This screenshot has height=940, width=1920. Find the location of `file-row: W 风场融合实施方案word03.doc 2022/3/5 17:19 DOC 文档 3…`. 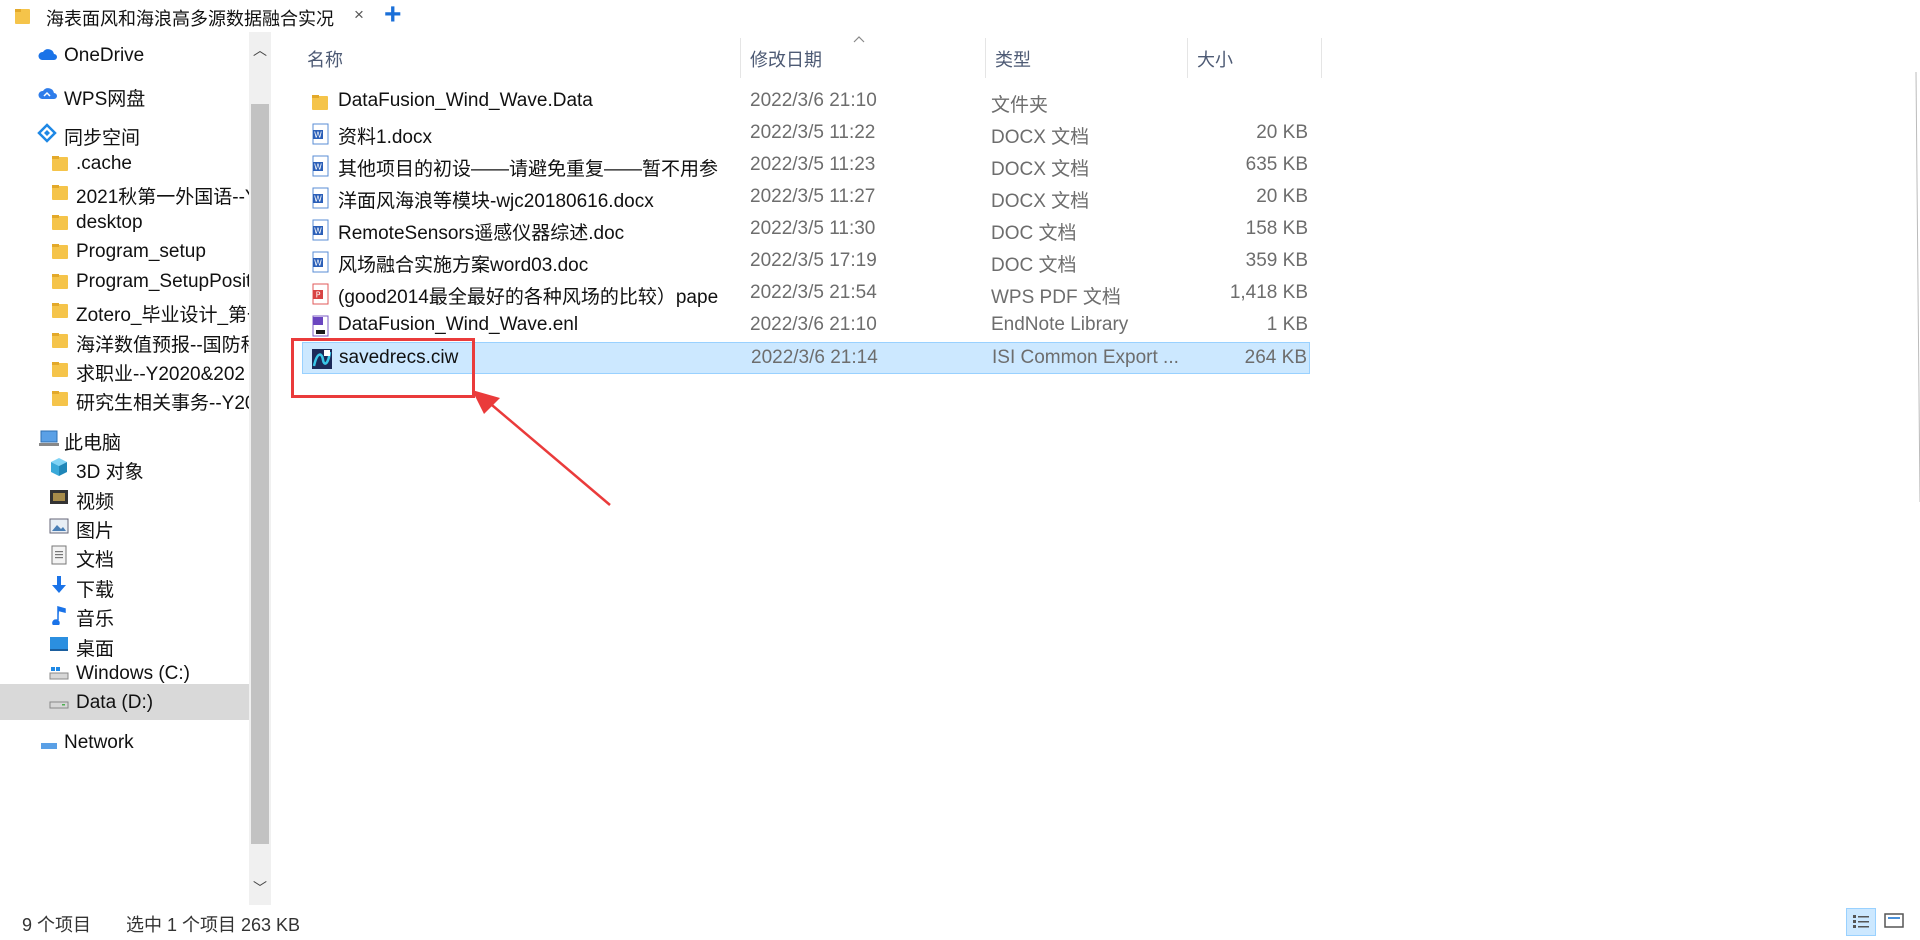

file-row: W 风场融合实施方案word03.doc 2022/3/5 17:19 DOC 文档 3… is located at coordinates (806, 262).